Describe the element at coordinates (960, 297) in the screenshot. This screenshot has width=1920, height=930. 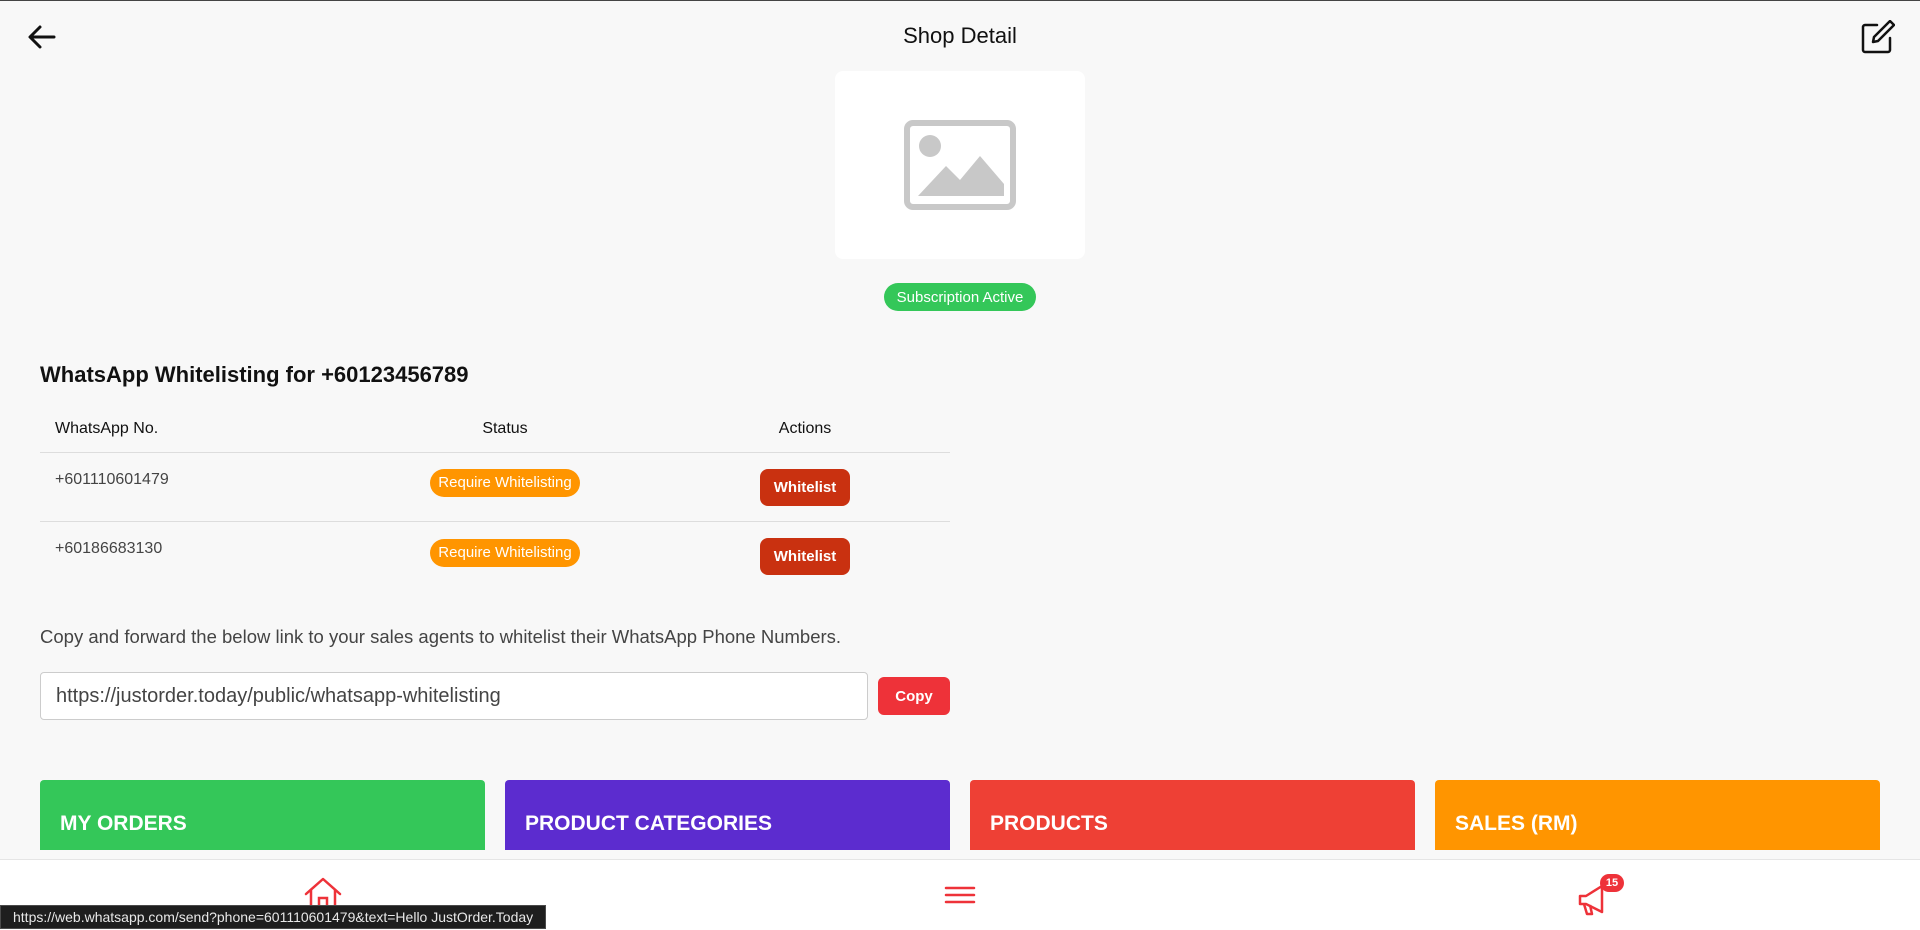
I see `subscription-status-badge: Subscription Active` at that location.